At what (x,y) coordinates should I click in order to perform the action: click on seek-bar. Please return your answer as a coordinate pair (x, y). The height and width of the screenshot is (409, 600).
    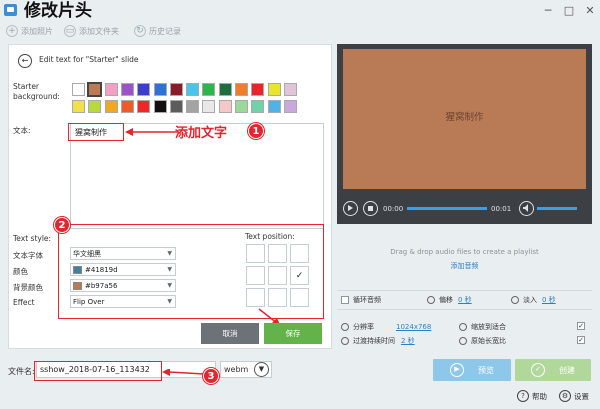
    Looking at the image, I should click on (447, 208).